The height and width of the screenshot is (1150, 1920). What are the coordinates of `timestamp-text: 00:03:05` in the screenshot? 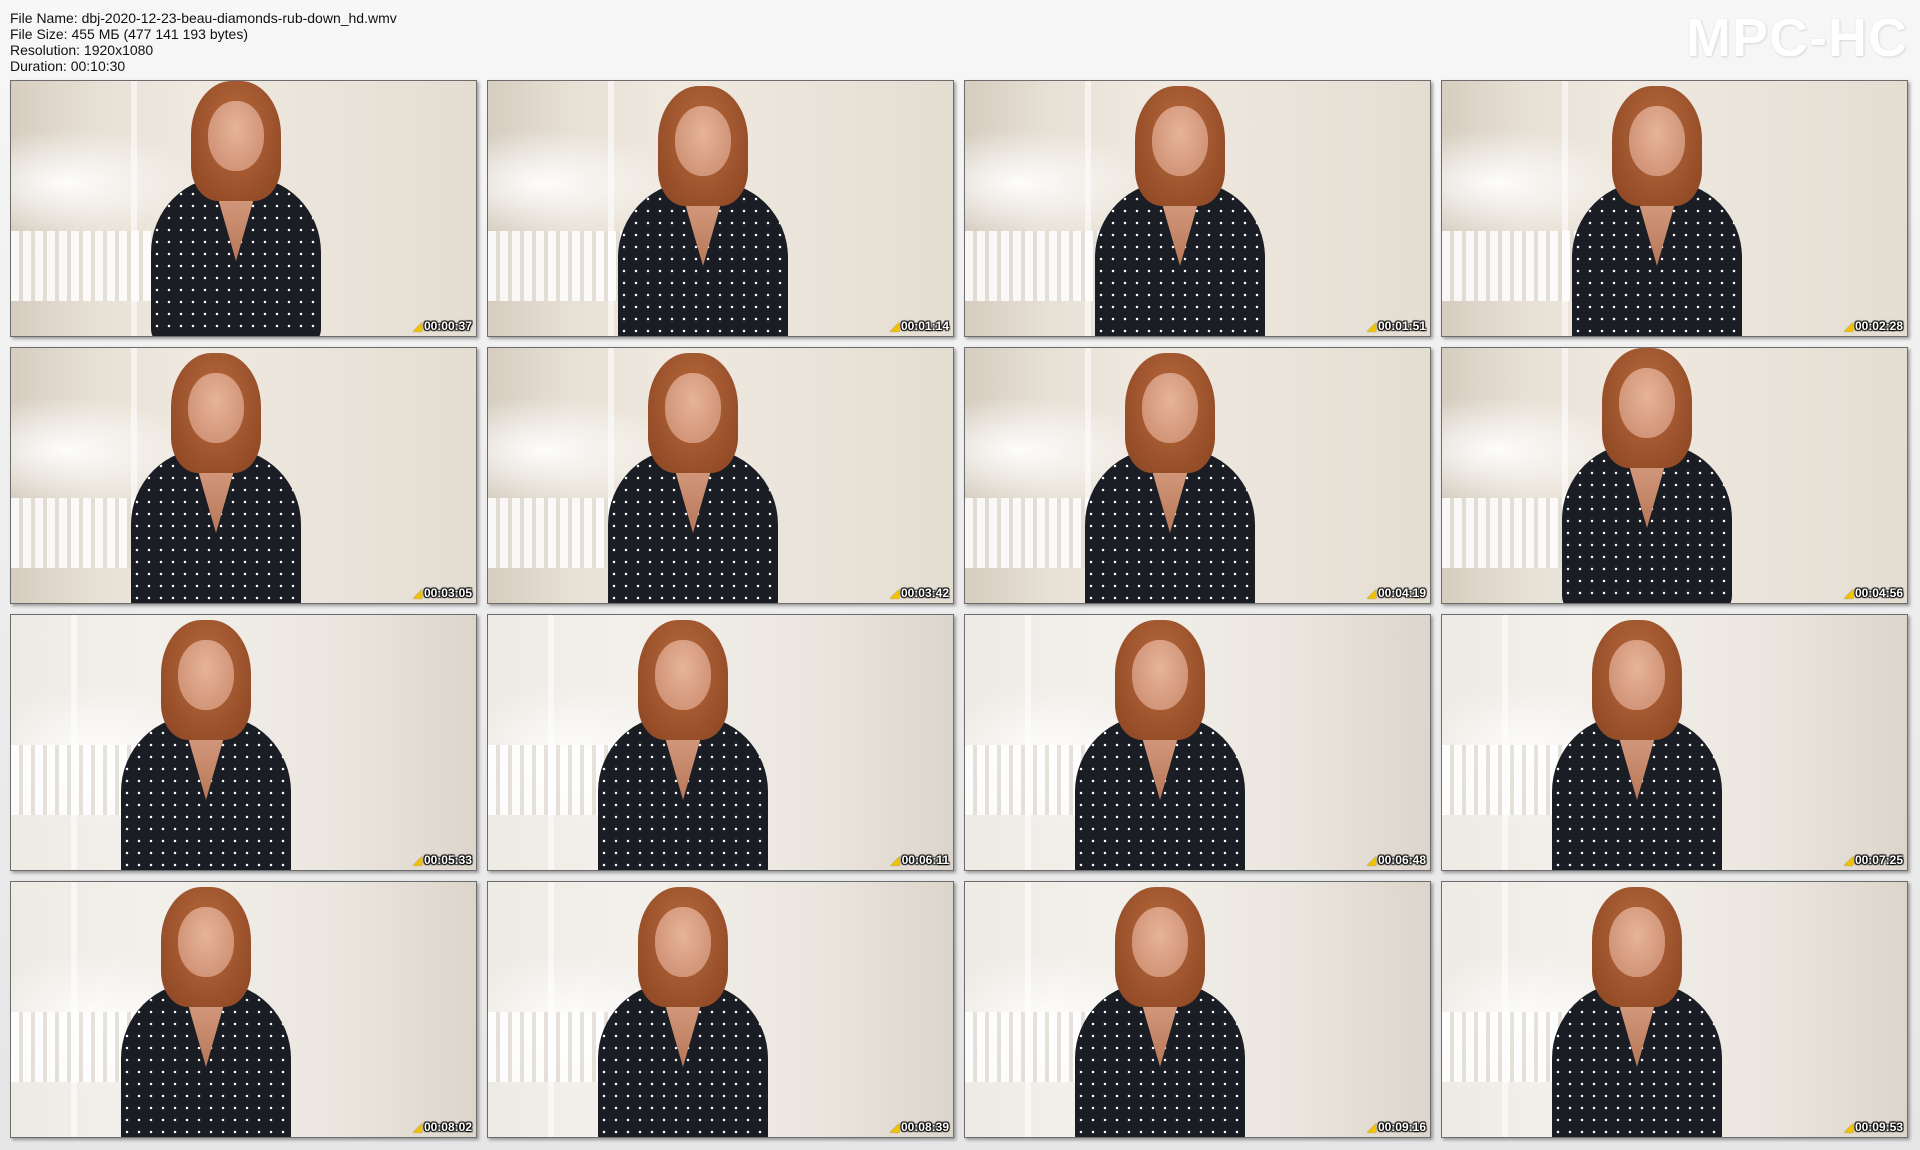 It's located at (447, 593).